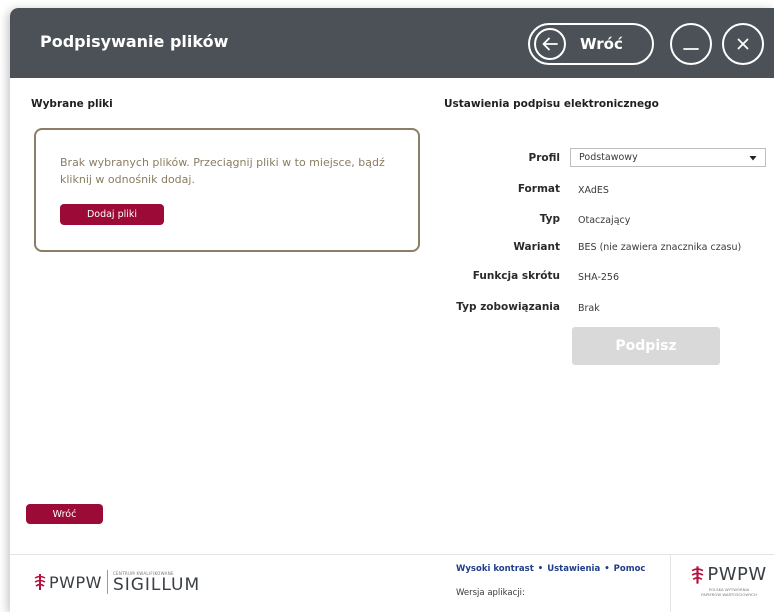  Describe the element at coordinates (660, 247) in the screenshot. I see `variant-value: BES (nie zawiera znacznika czasu)` at that location.